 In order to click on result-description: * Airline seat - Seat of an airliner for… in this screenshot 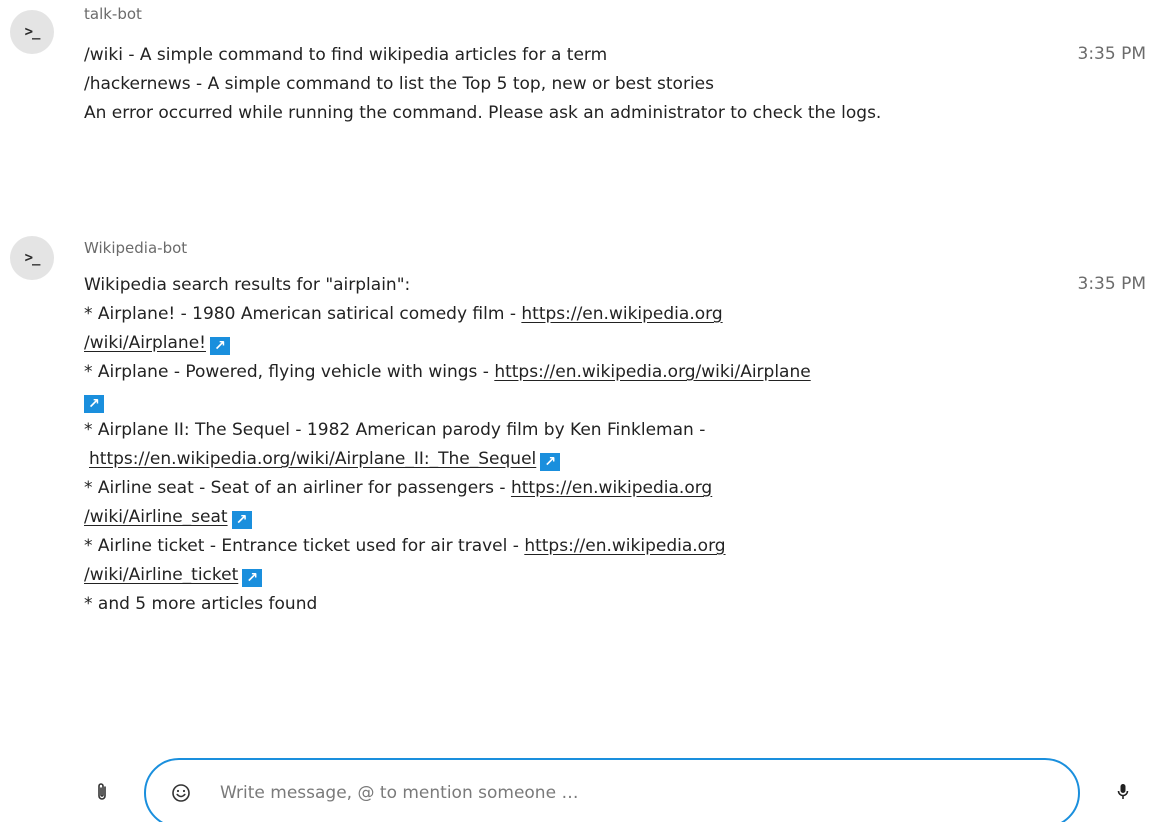, I will do `click(297, 488)`.